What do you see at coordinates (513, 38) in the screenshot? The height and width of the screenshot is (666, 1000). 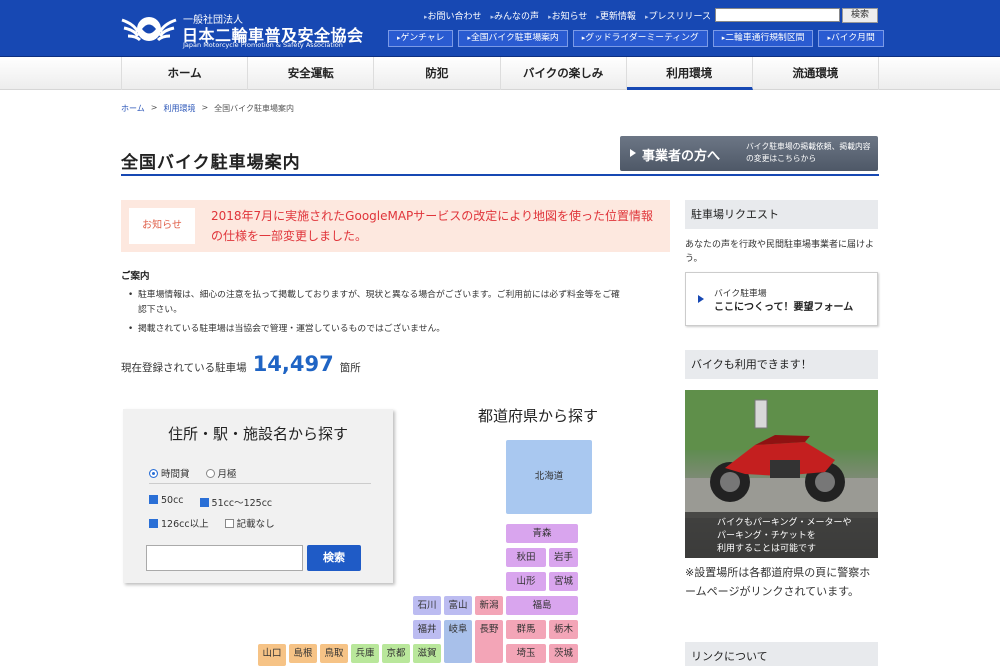 I see `feature-link-parking: 全国バイク駐車場案内` at bounding box center [513, 38].